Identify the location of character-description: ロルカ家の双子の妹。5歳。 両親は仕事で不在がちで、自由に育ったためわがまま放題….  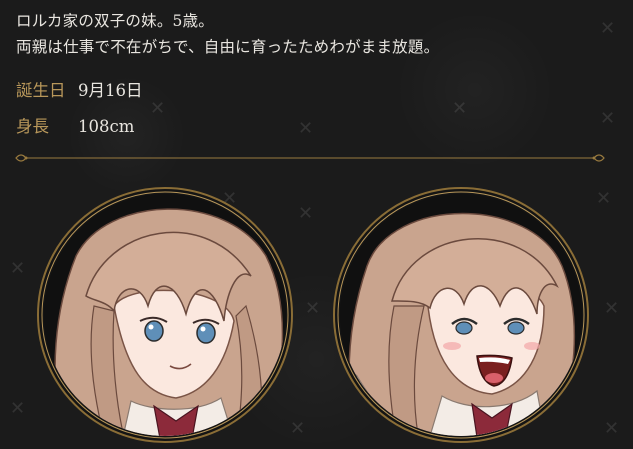
(227, 34).